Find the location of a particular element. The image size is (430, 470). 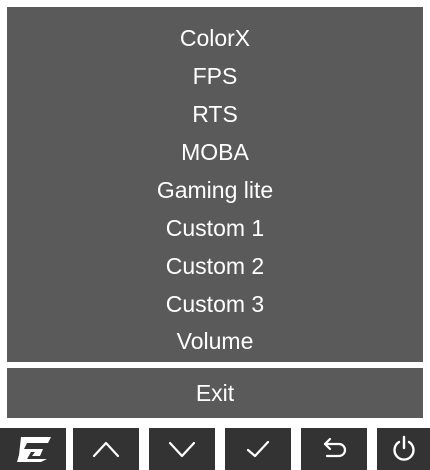

power-icon is located at coordinates (404, 449).